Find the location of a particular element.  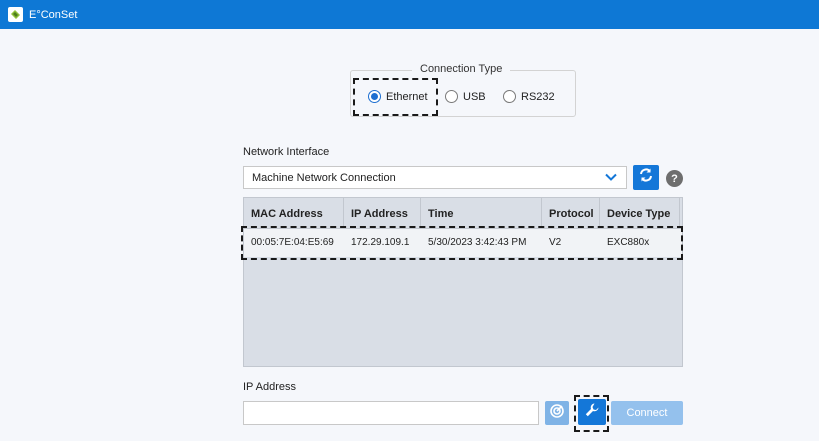

column-header-protocol: Protocol is located at coordinates (571, 213).